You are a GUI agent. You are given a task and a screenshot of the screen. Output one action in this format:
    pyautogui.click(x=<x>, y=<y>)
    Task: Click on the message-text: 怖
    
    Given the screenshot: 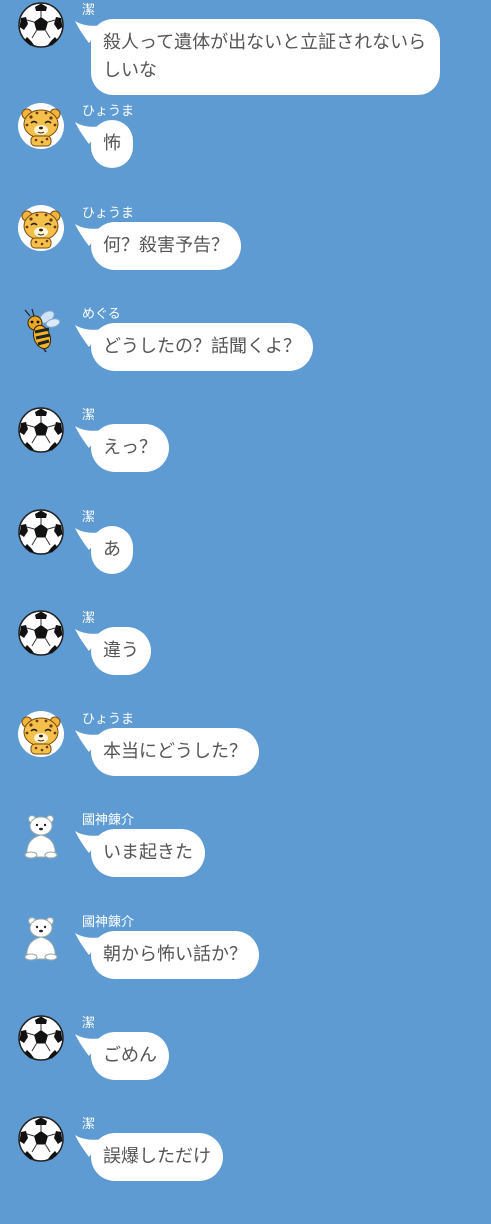 What is the action you would take?
    pyautogui.click(x=112, y=144)
    